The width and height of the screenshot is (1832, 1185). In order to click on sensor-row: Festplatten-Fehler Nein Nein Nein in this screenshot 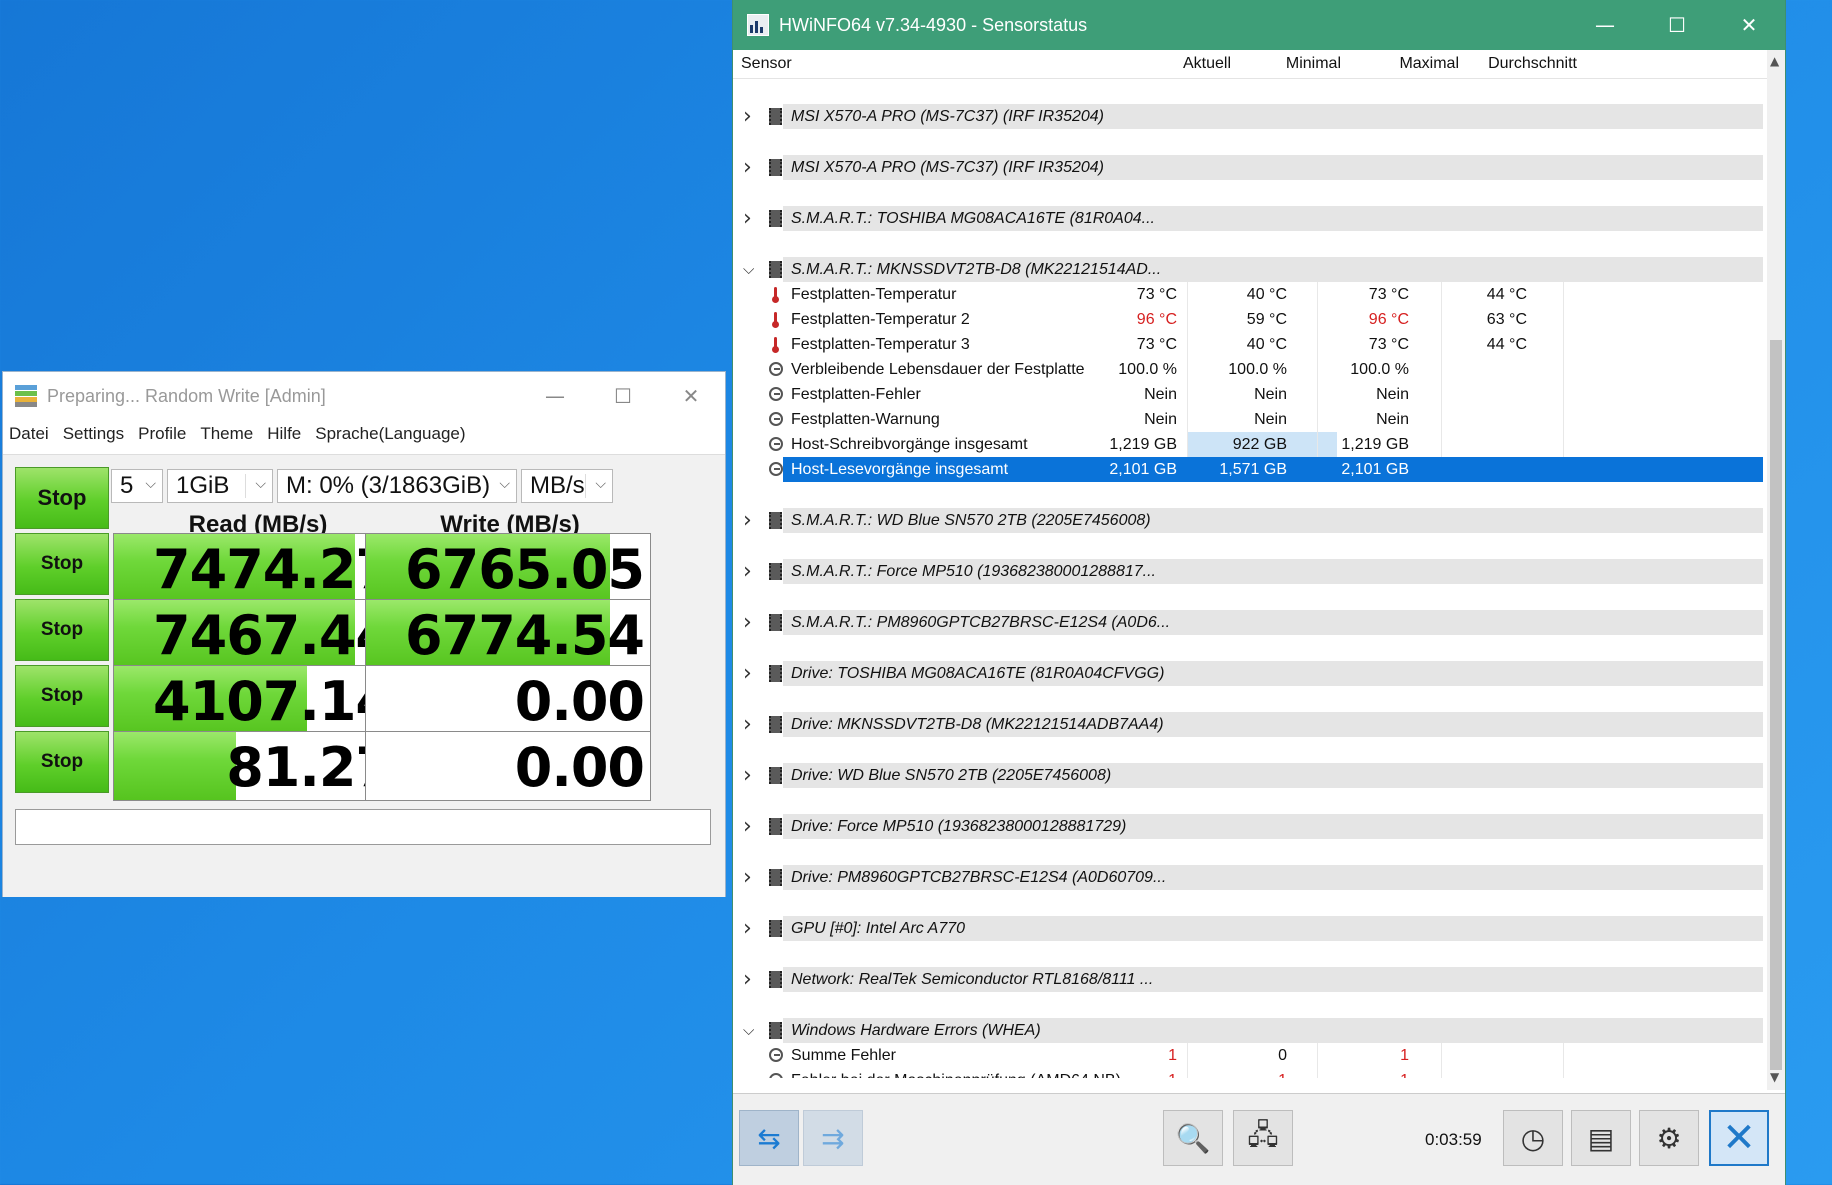, I will do `click(1250, 394)`.